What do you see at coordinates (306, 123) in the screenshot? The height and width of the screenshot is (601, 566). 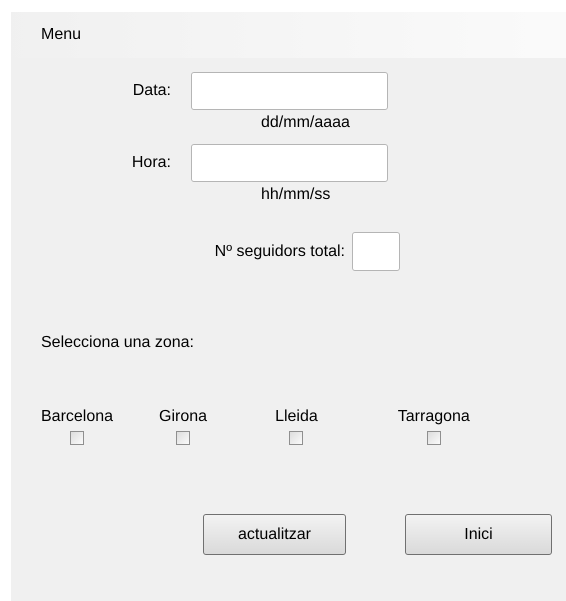 I see `format-hint: dd/mm/aaaa` at bounding box center [306, 123].